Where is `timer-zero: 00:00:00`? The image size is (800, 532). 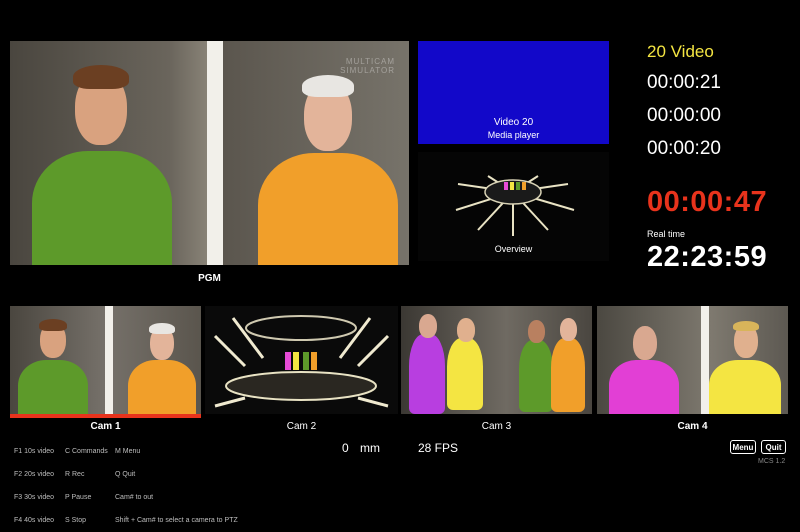 timer-zero: 00:00:00 is located at coordinates (684, 115).